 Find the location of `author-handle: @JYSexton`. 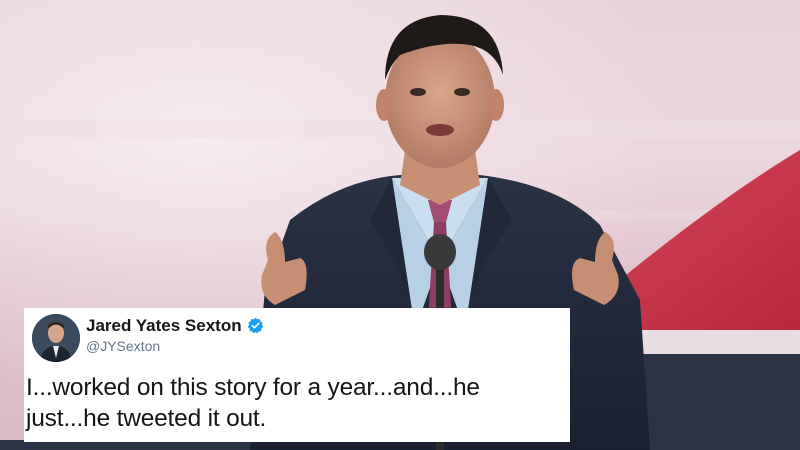

author-handle: @JYSexton is located at coordinates (123, 346).